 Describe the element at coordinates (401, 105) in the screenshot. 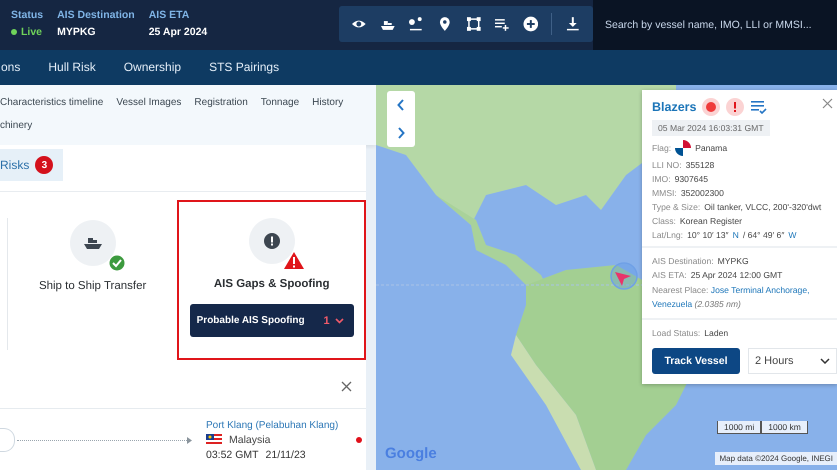

I see `chevron-left-icon` at that location.